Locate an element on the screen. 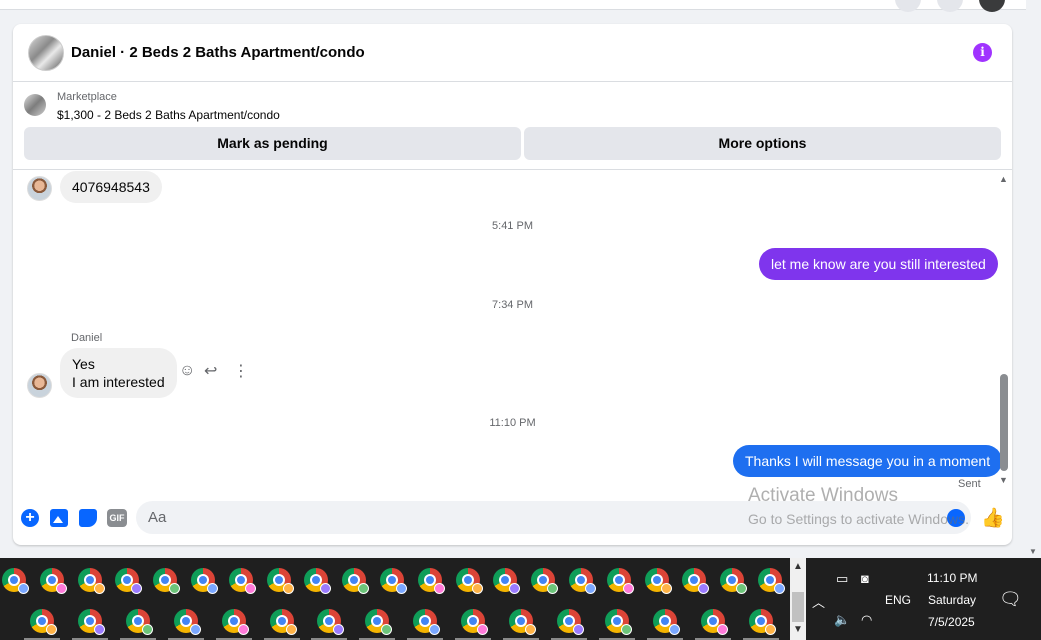 This screenshot has height=640, width=1041. message-bubble-incoming: Yes I am interested is located at coordinates (118, 373).